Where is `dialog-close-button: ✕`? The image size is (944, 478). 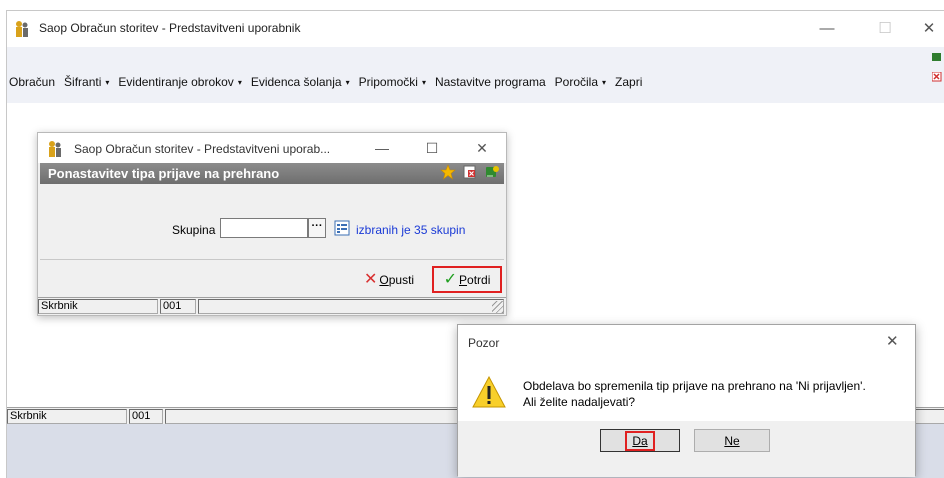 dialog-close-button: ✕ is located at coordinates (482, 148).